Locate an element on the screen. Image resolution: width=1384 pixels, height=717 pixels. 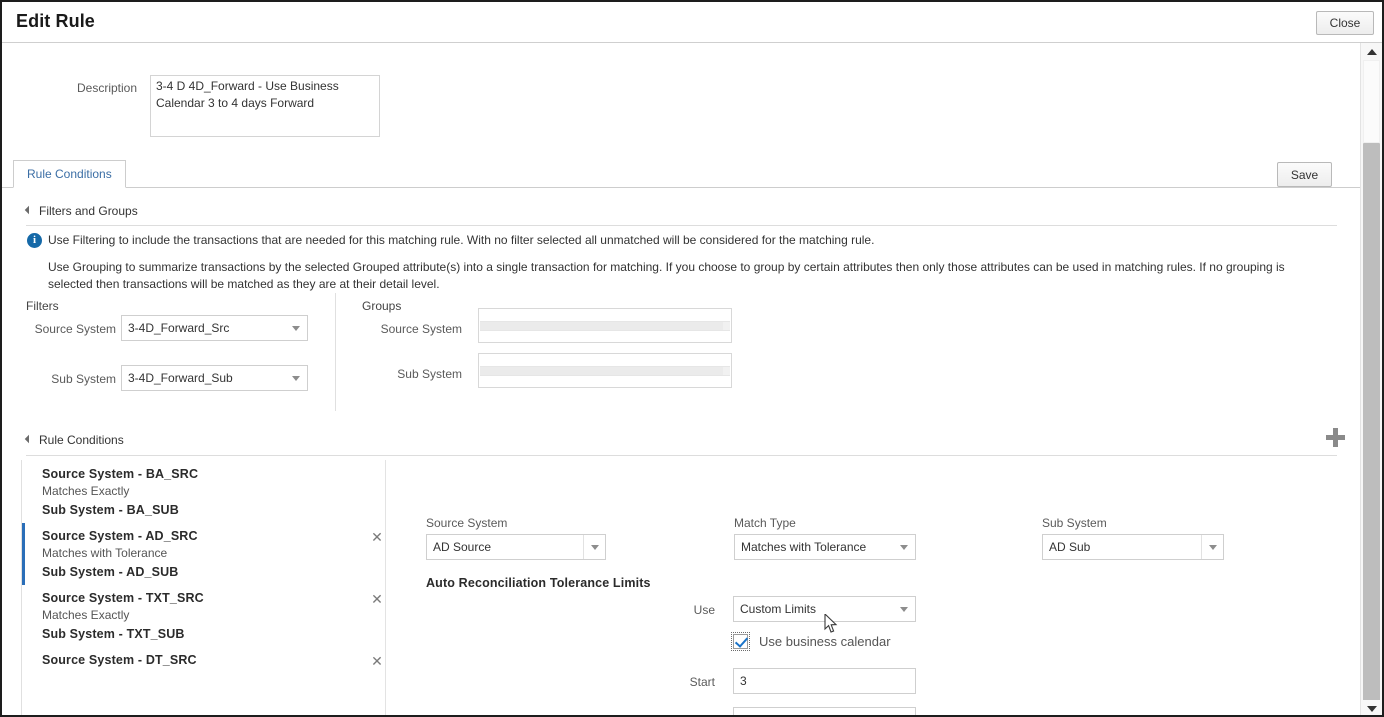
start-input is located at coordinates (824, 681).